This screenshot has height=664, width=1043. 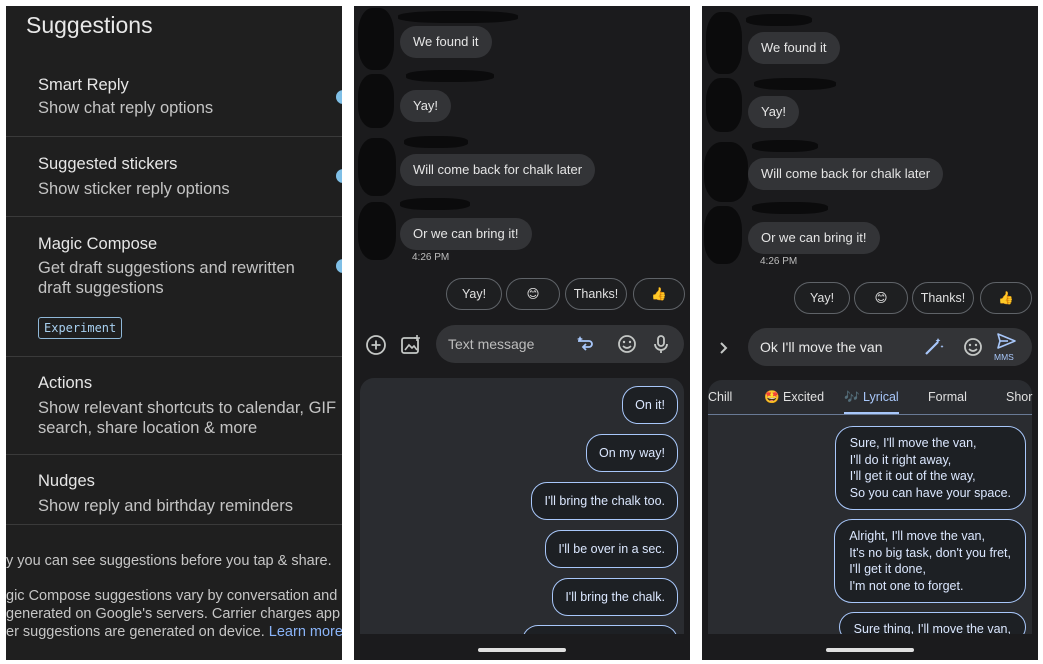 What do you see at coordinates (134, 189) in the screenshot?
I see `setting-description: Show sticker reply options` at bounding box center [134, 189].